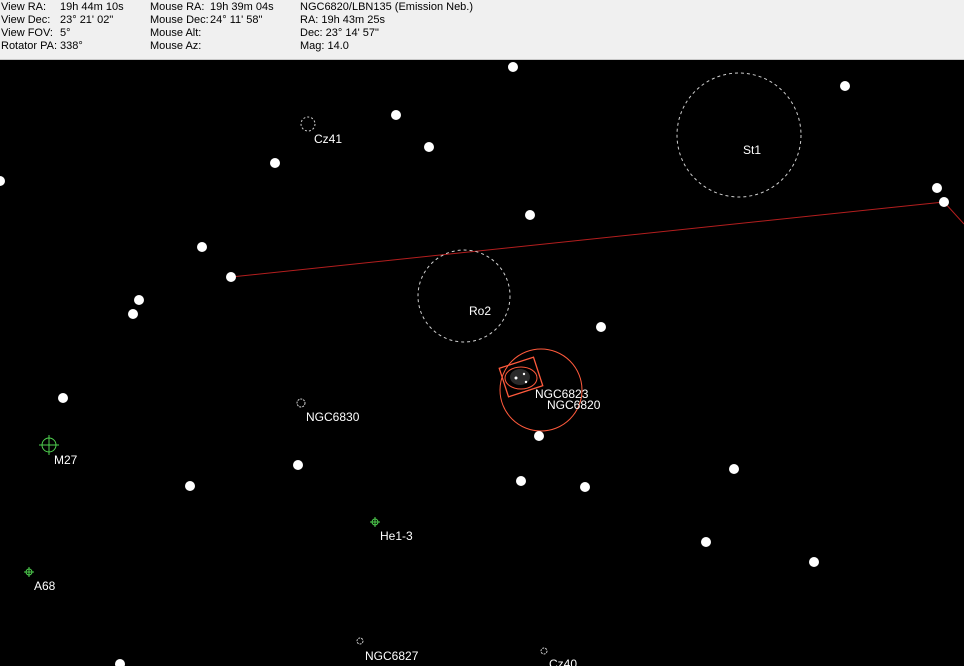 The width and height of the screenshot is (964, 666). Describe the element at coordinates (71, 46) in the screenshot. I see `rotator-pa-value: 338°` at that location.